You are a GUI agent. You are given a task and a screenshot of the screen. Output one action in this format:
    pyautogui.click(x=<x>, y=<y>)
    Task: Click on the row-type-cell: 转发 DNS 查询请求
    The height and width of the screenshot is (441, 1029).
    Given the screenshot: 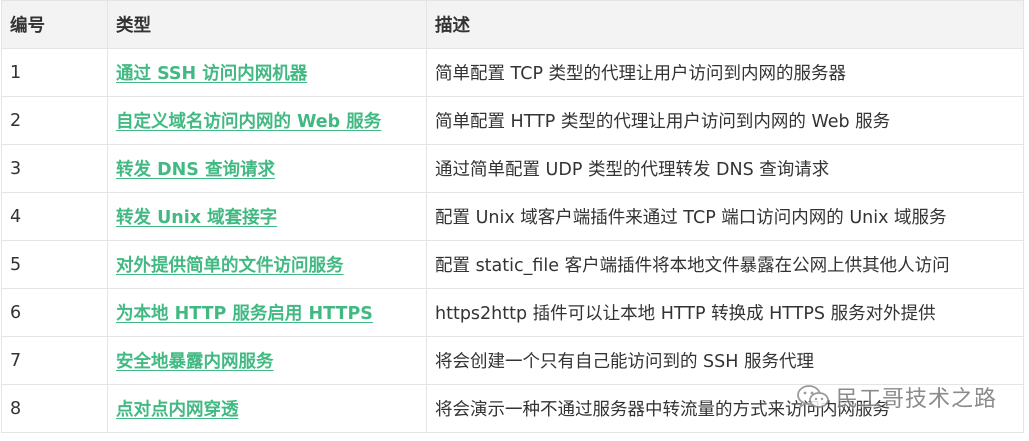 What is the action you would take?
    pyautogui.click(x=267, y=168)
    